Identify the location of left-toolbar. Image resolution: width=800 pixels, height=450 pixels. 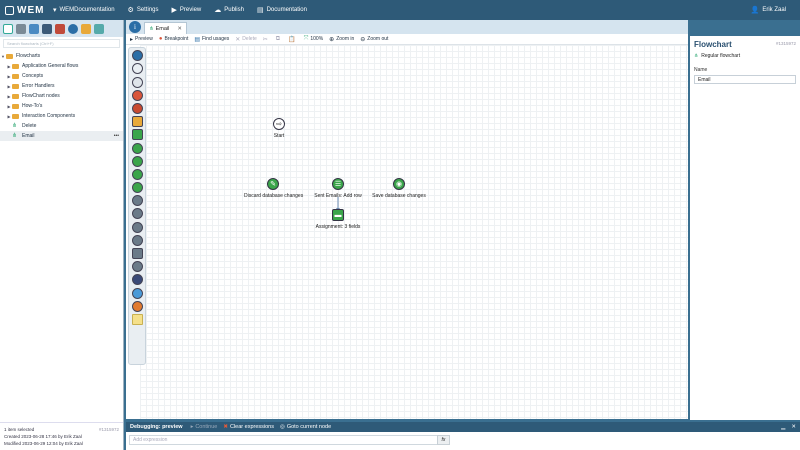
(61, 28).